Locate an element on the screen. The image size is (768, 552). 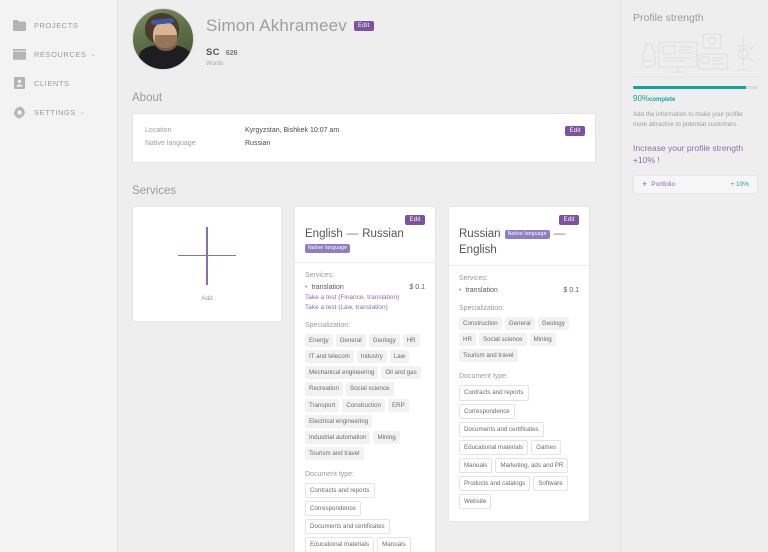
tag-chip: Software is located at coordinates (550, 484).